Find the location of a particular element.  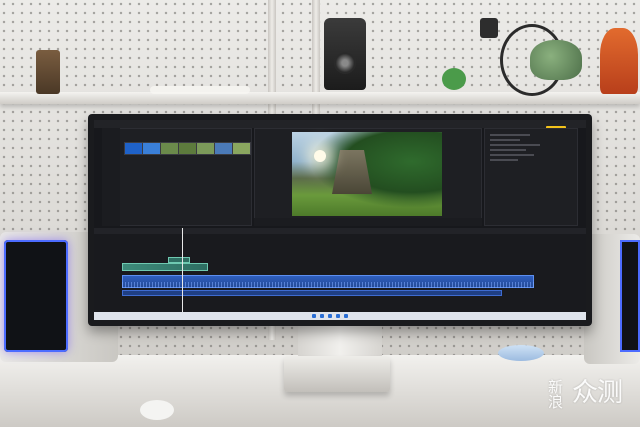

green-figurine is located at coordinates (454, 79).